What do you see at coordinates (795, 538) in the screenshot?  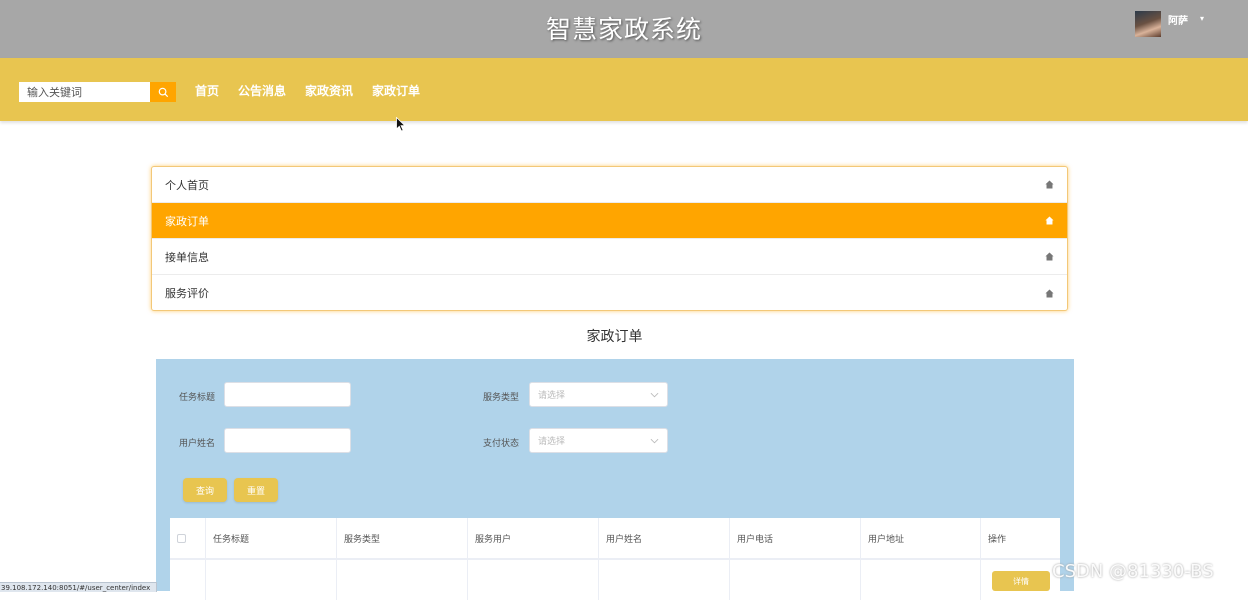 I see `column-header: 用户电话` at bounding box center [795, 538].